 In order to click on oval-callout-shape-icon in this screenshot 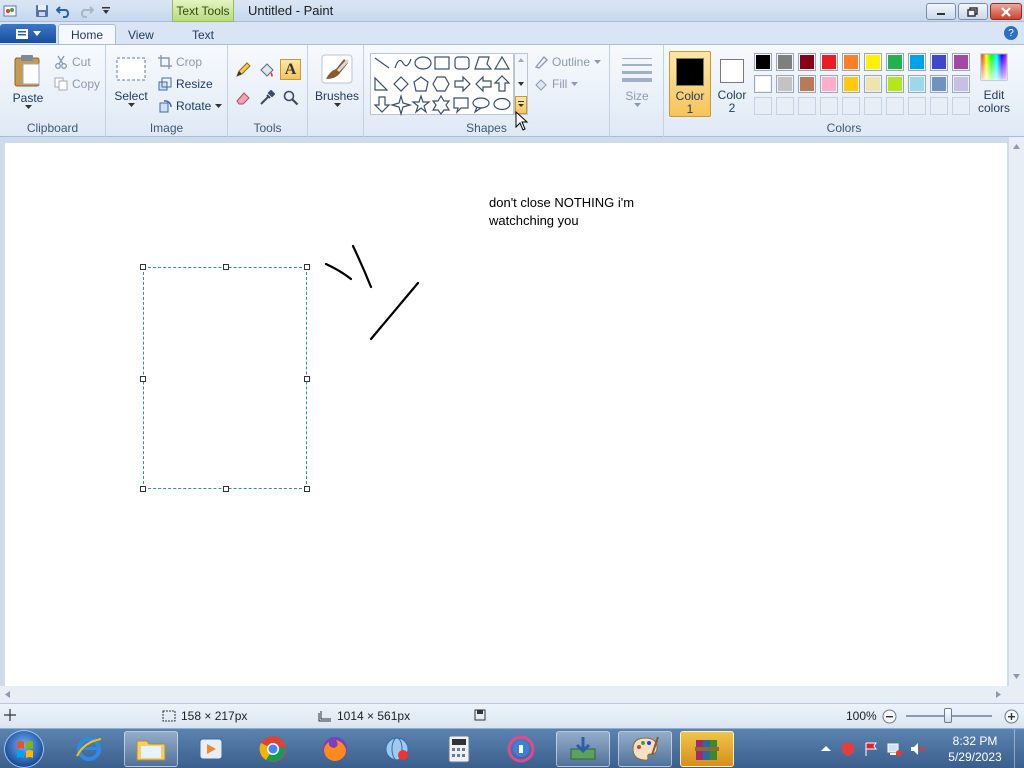, I will do `click(481, 105)`.